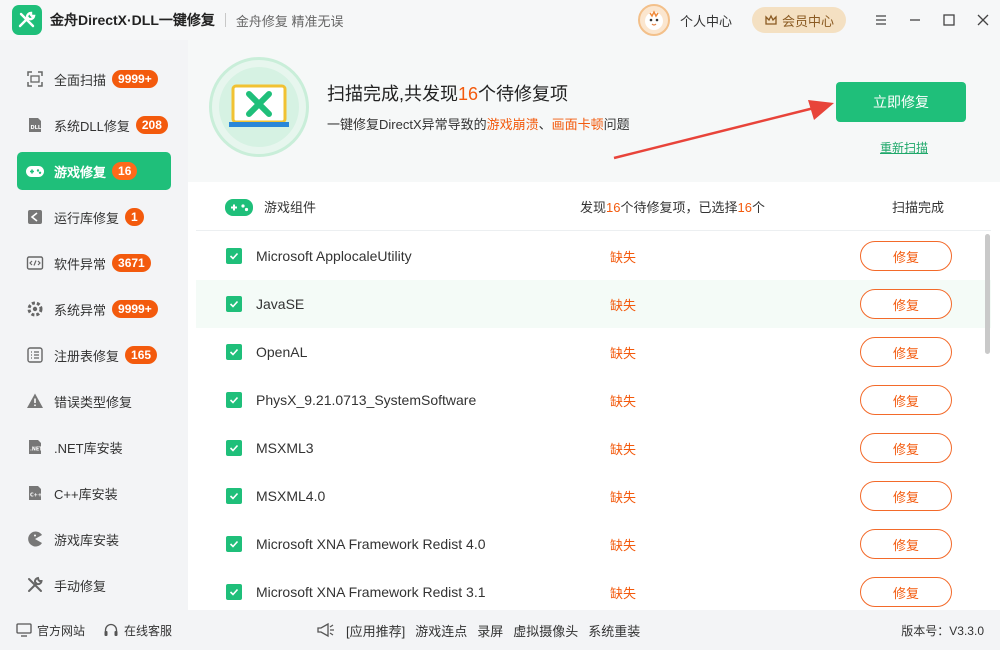 The height and width of the screenshot is (650, 1000). Describe the element at coordinates (285, 448) in the screenshot. I see `component-name: MSXML3` at that location.